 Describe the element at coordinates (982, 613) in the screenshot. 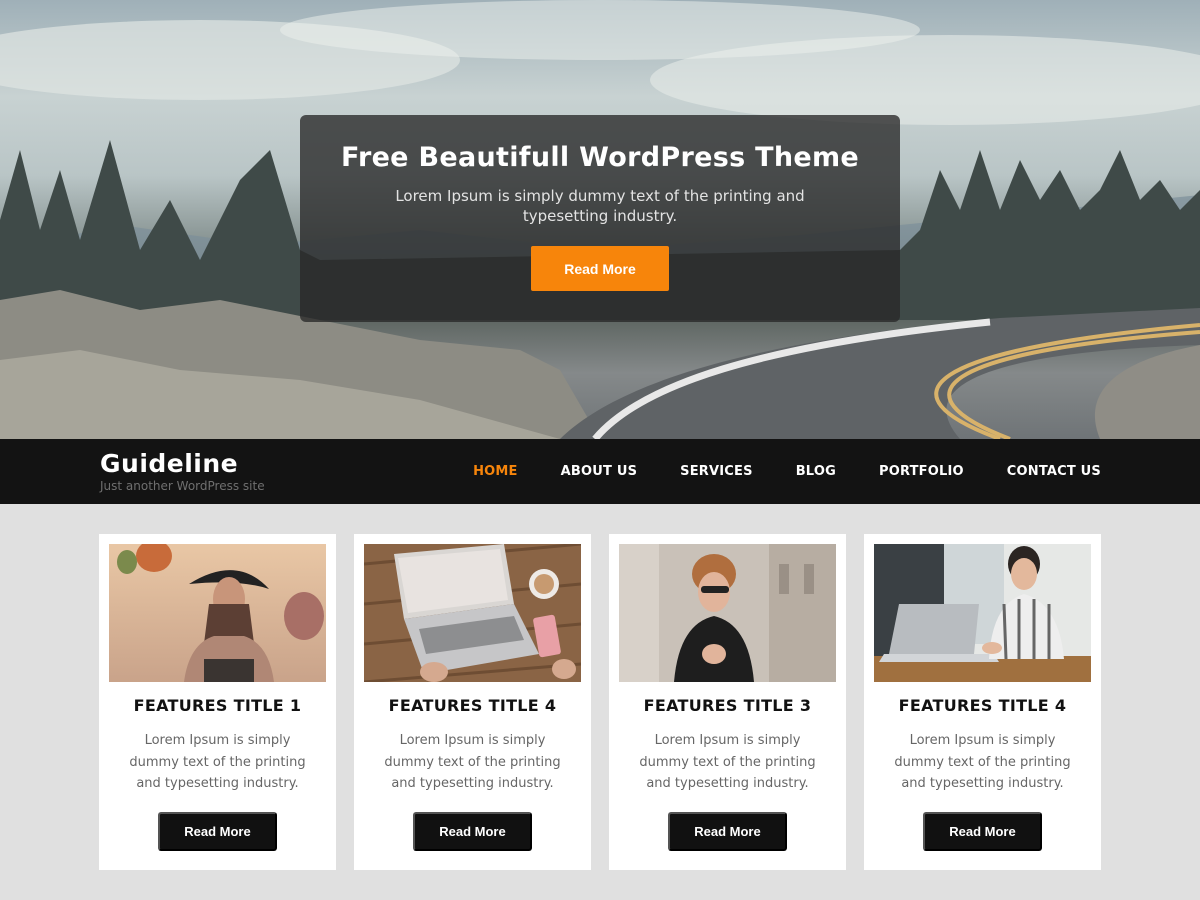

I see `feature-image-woman-laptop-cafe` at that location.